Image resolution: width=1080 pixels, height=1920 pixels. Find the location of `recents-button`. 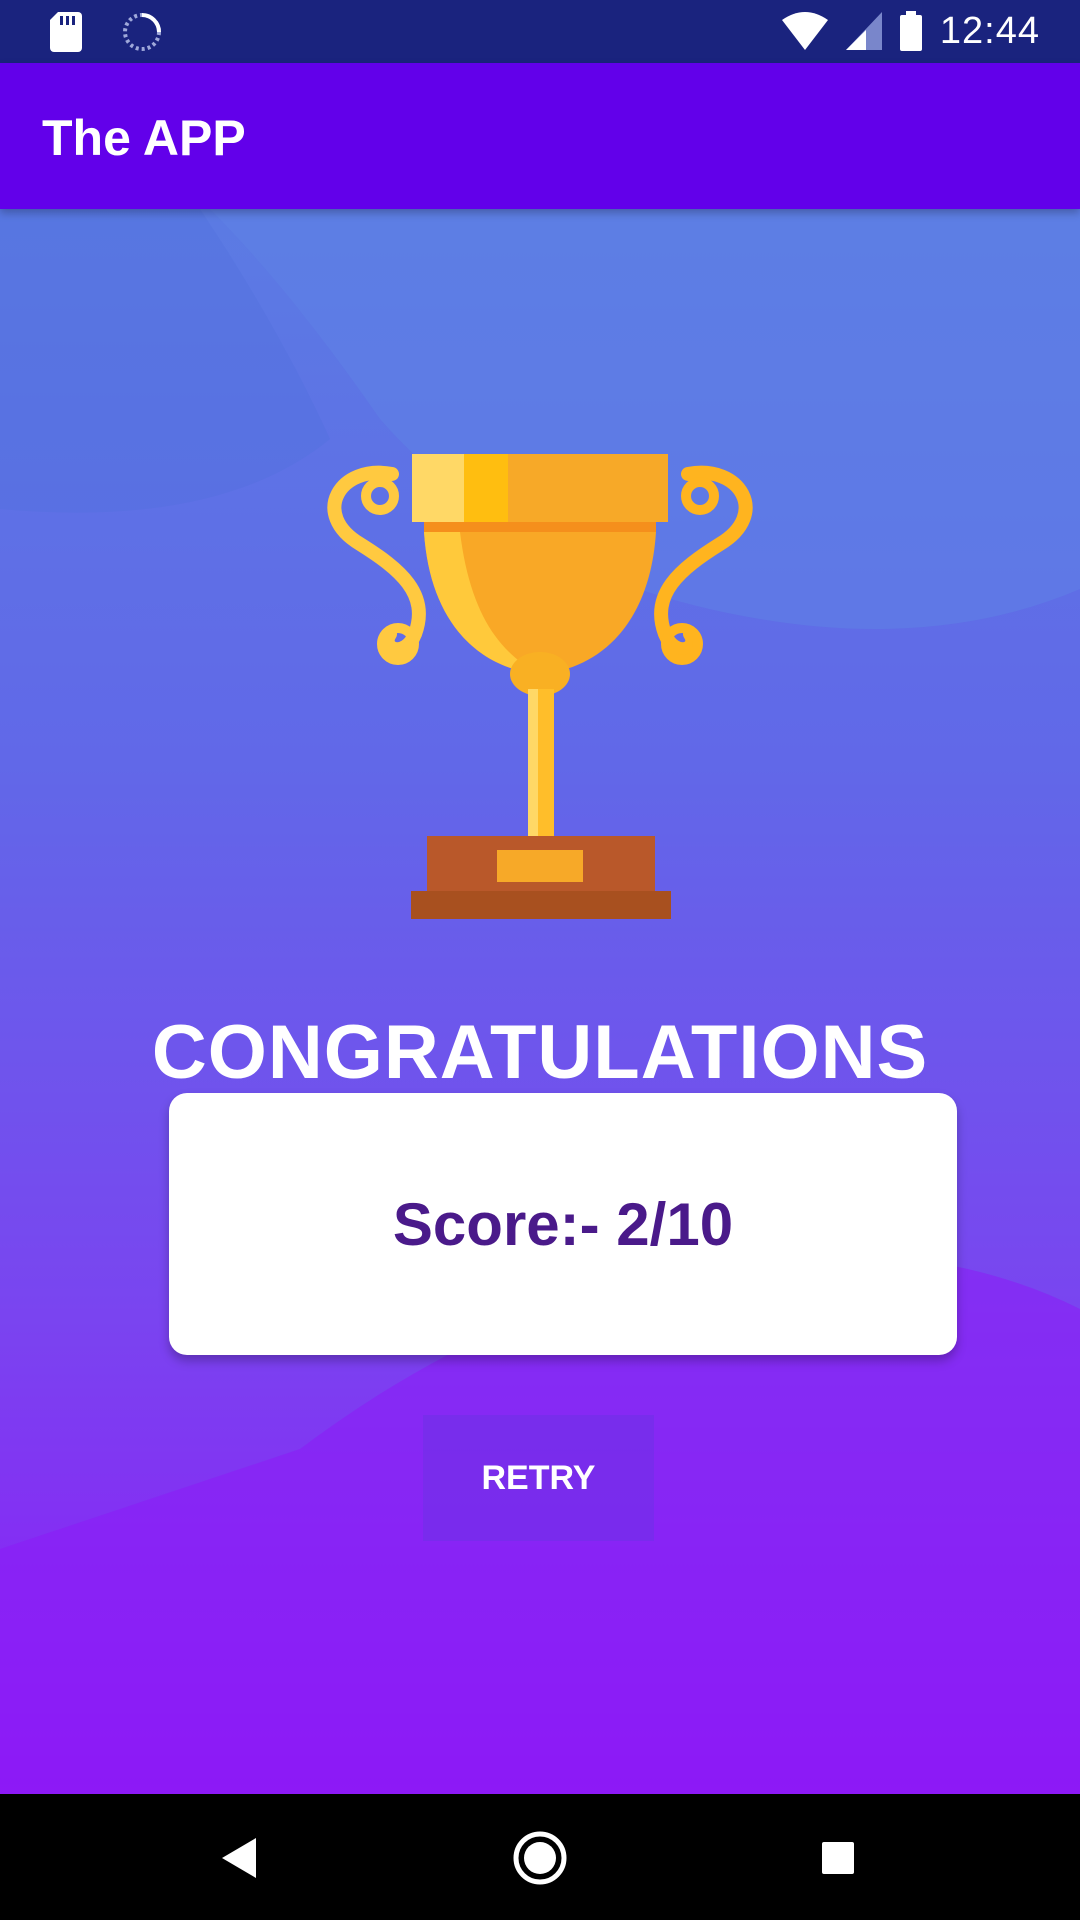

recents-button is located at coordinates (838, 1858).